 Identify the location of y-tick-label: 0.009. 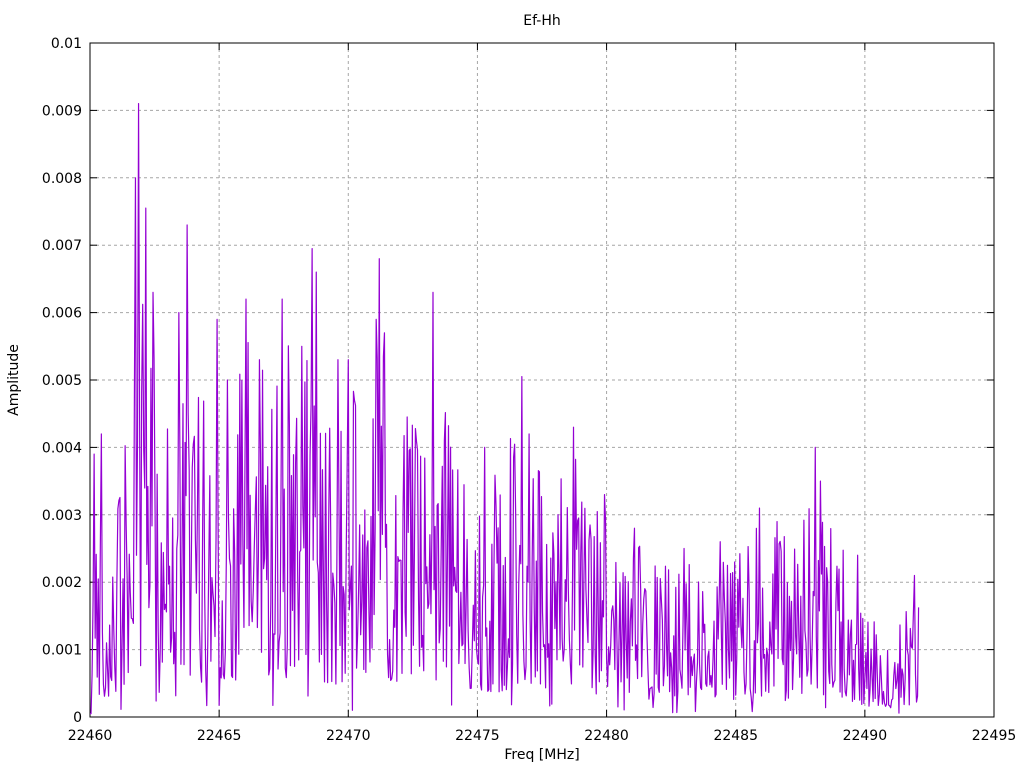
(62, 111).